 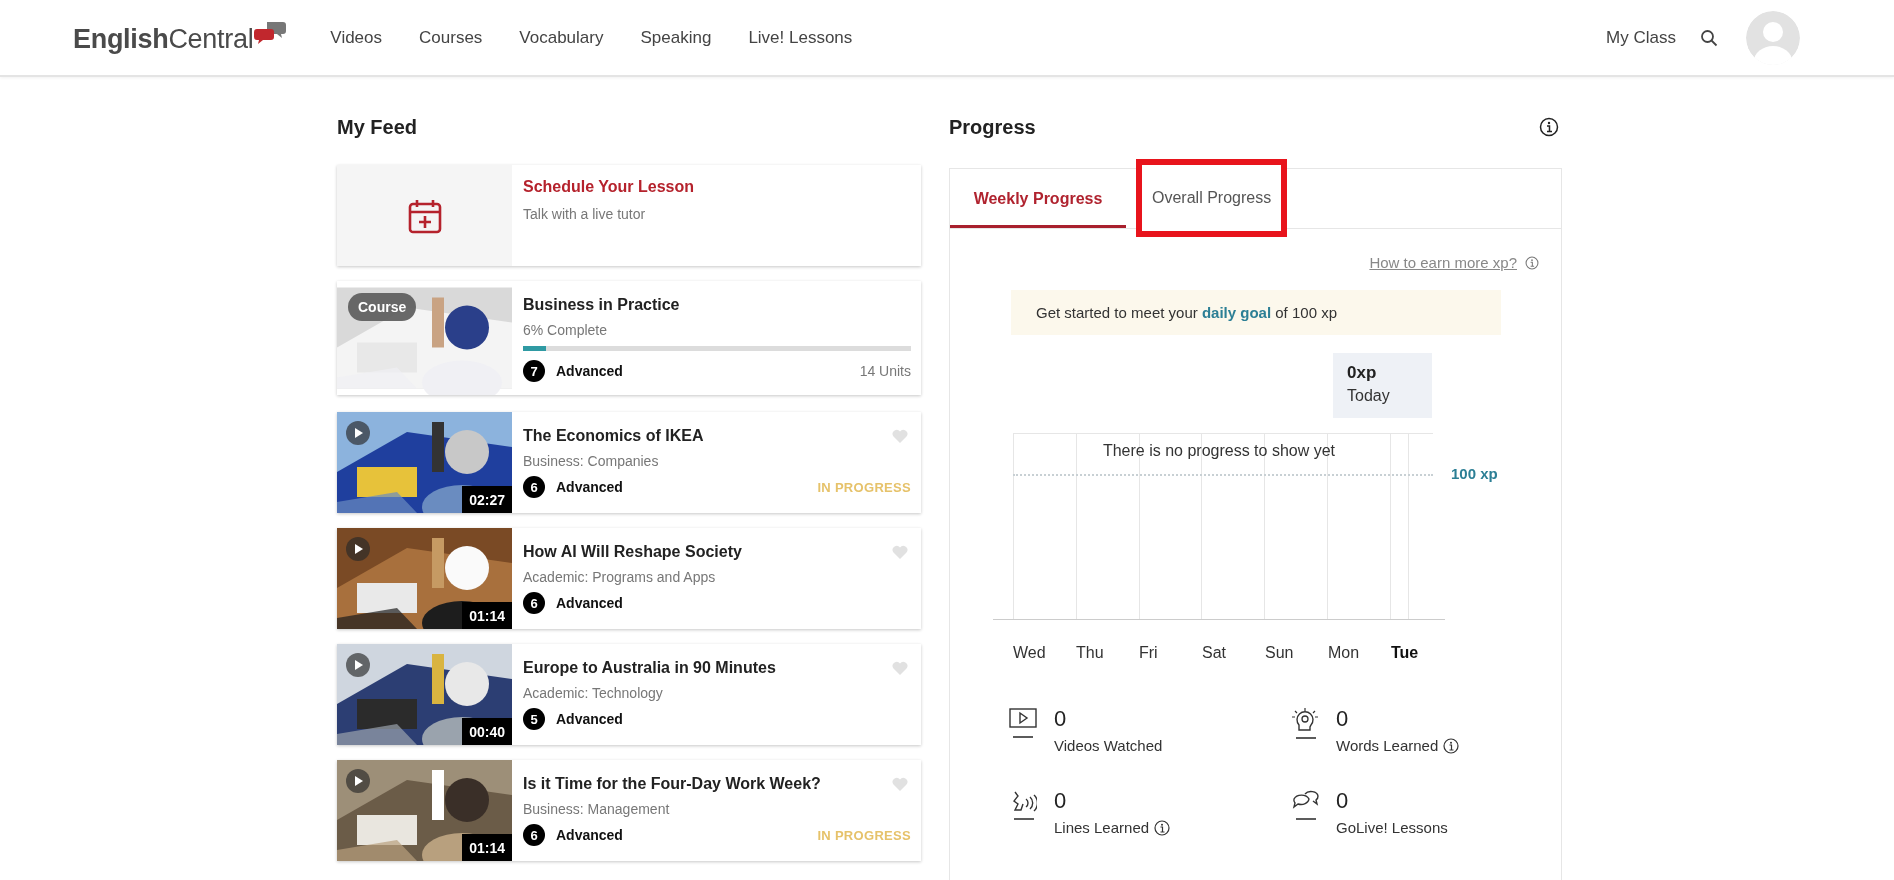 I want to click on card-subtitle: Talk with a live tutor, so click(x=585, y=214).